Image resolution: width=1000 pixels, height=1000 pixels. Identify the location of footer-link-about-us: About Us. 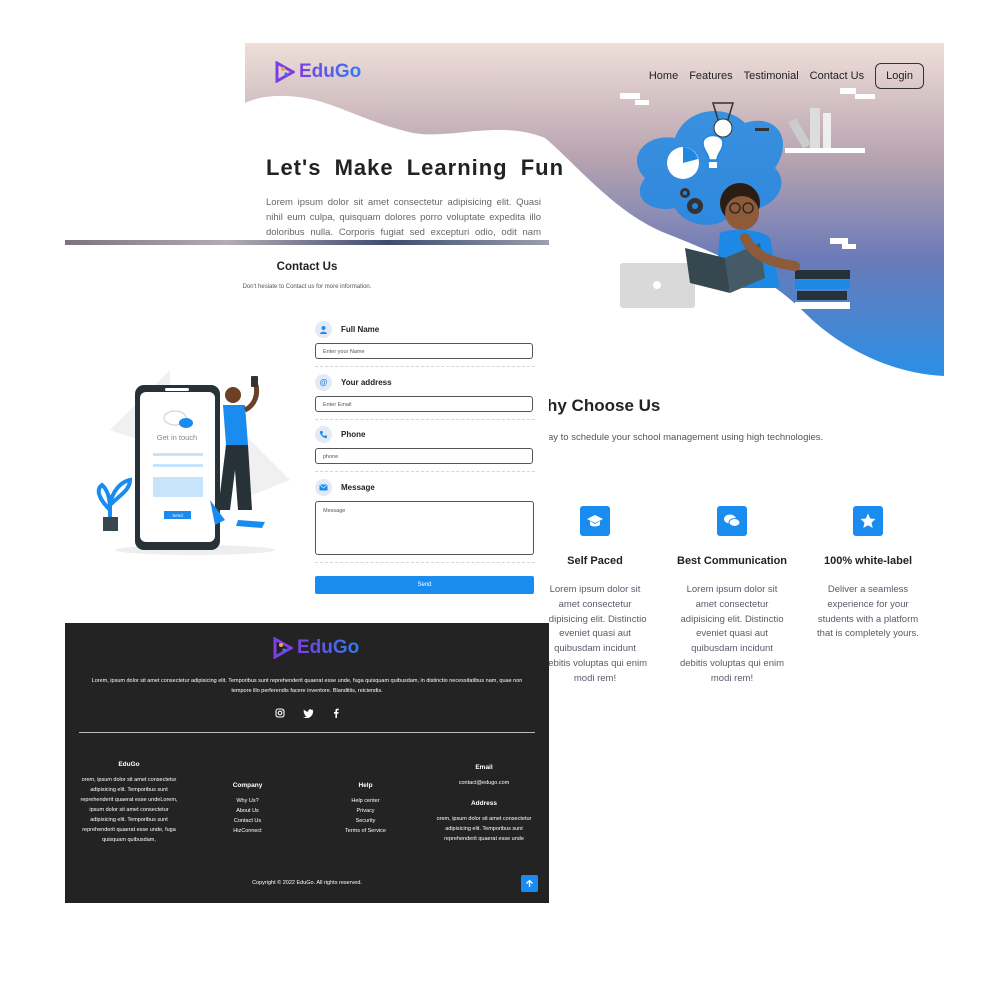
(247, 811).